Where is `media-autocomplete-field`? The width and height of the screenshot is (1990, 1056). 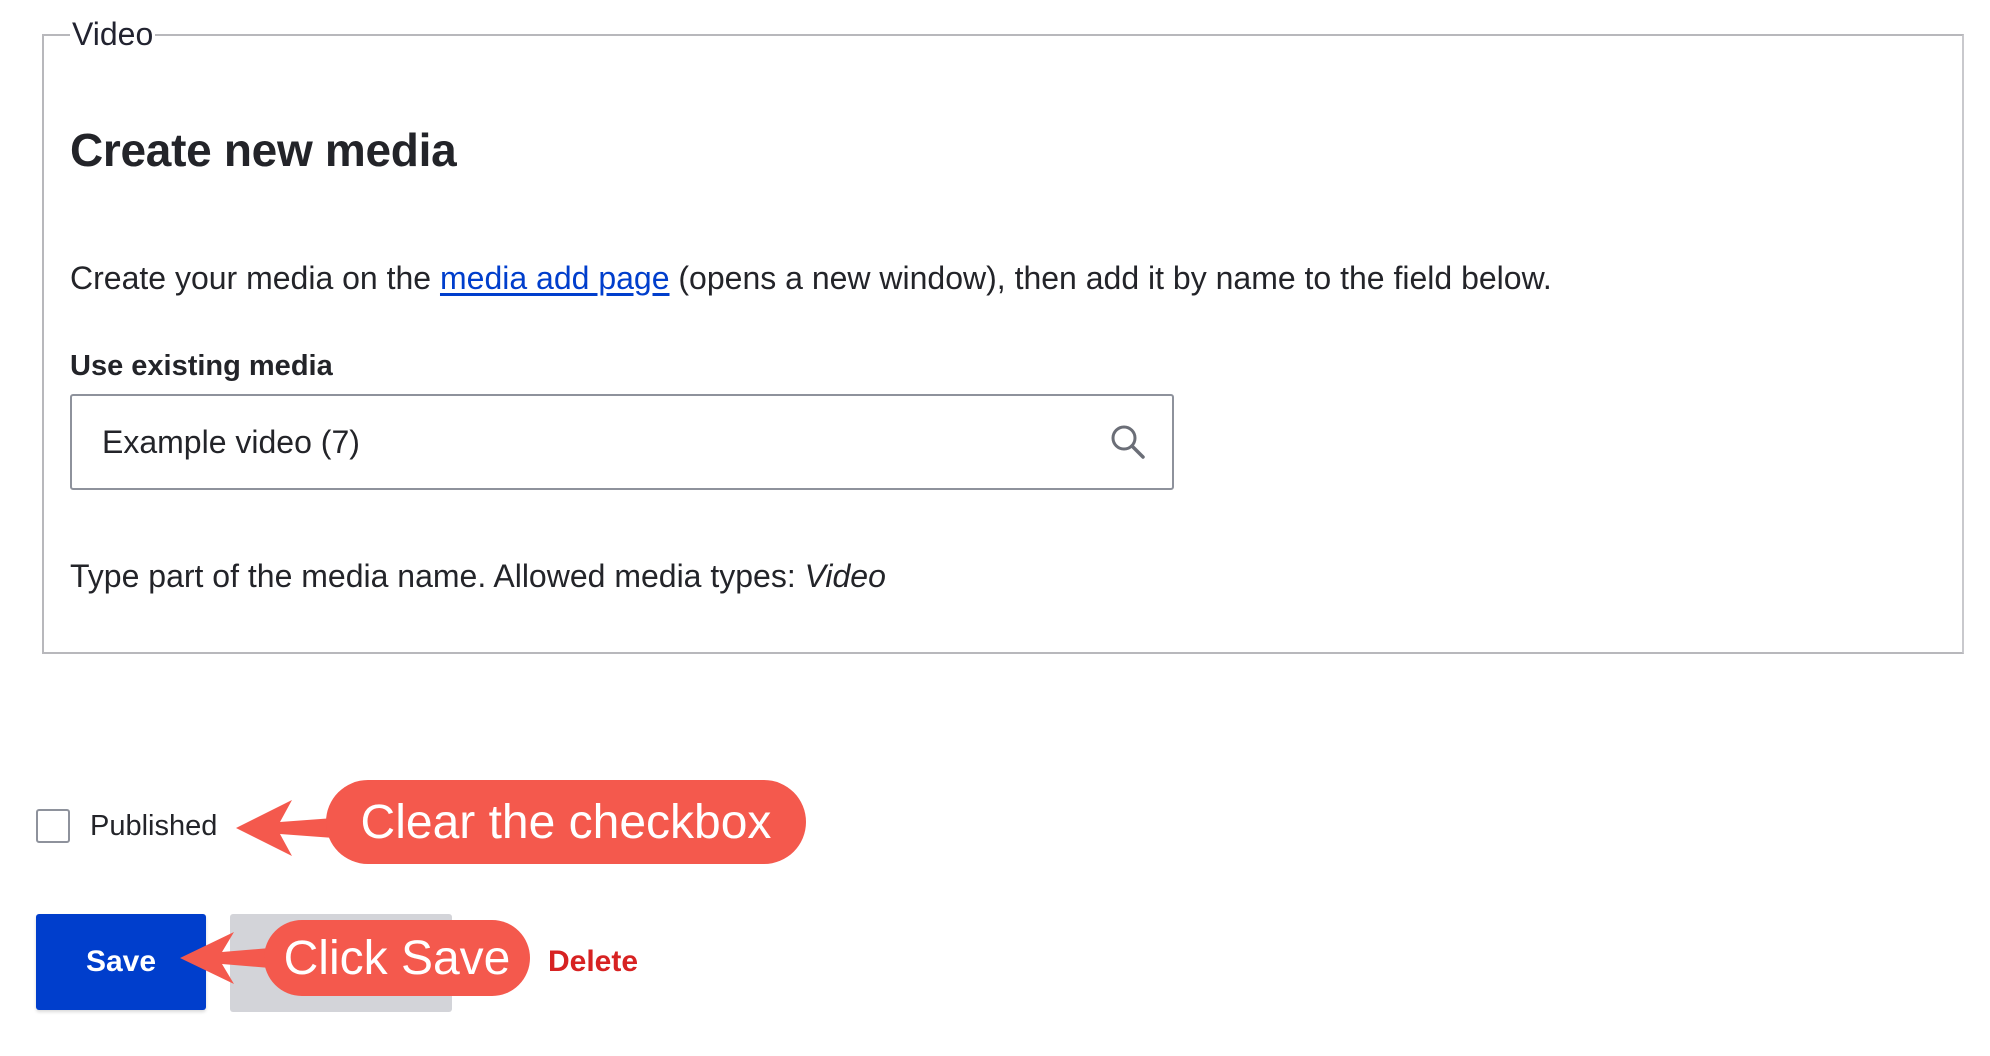 media-autocomplete-field is located at coordinates (622, 442).